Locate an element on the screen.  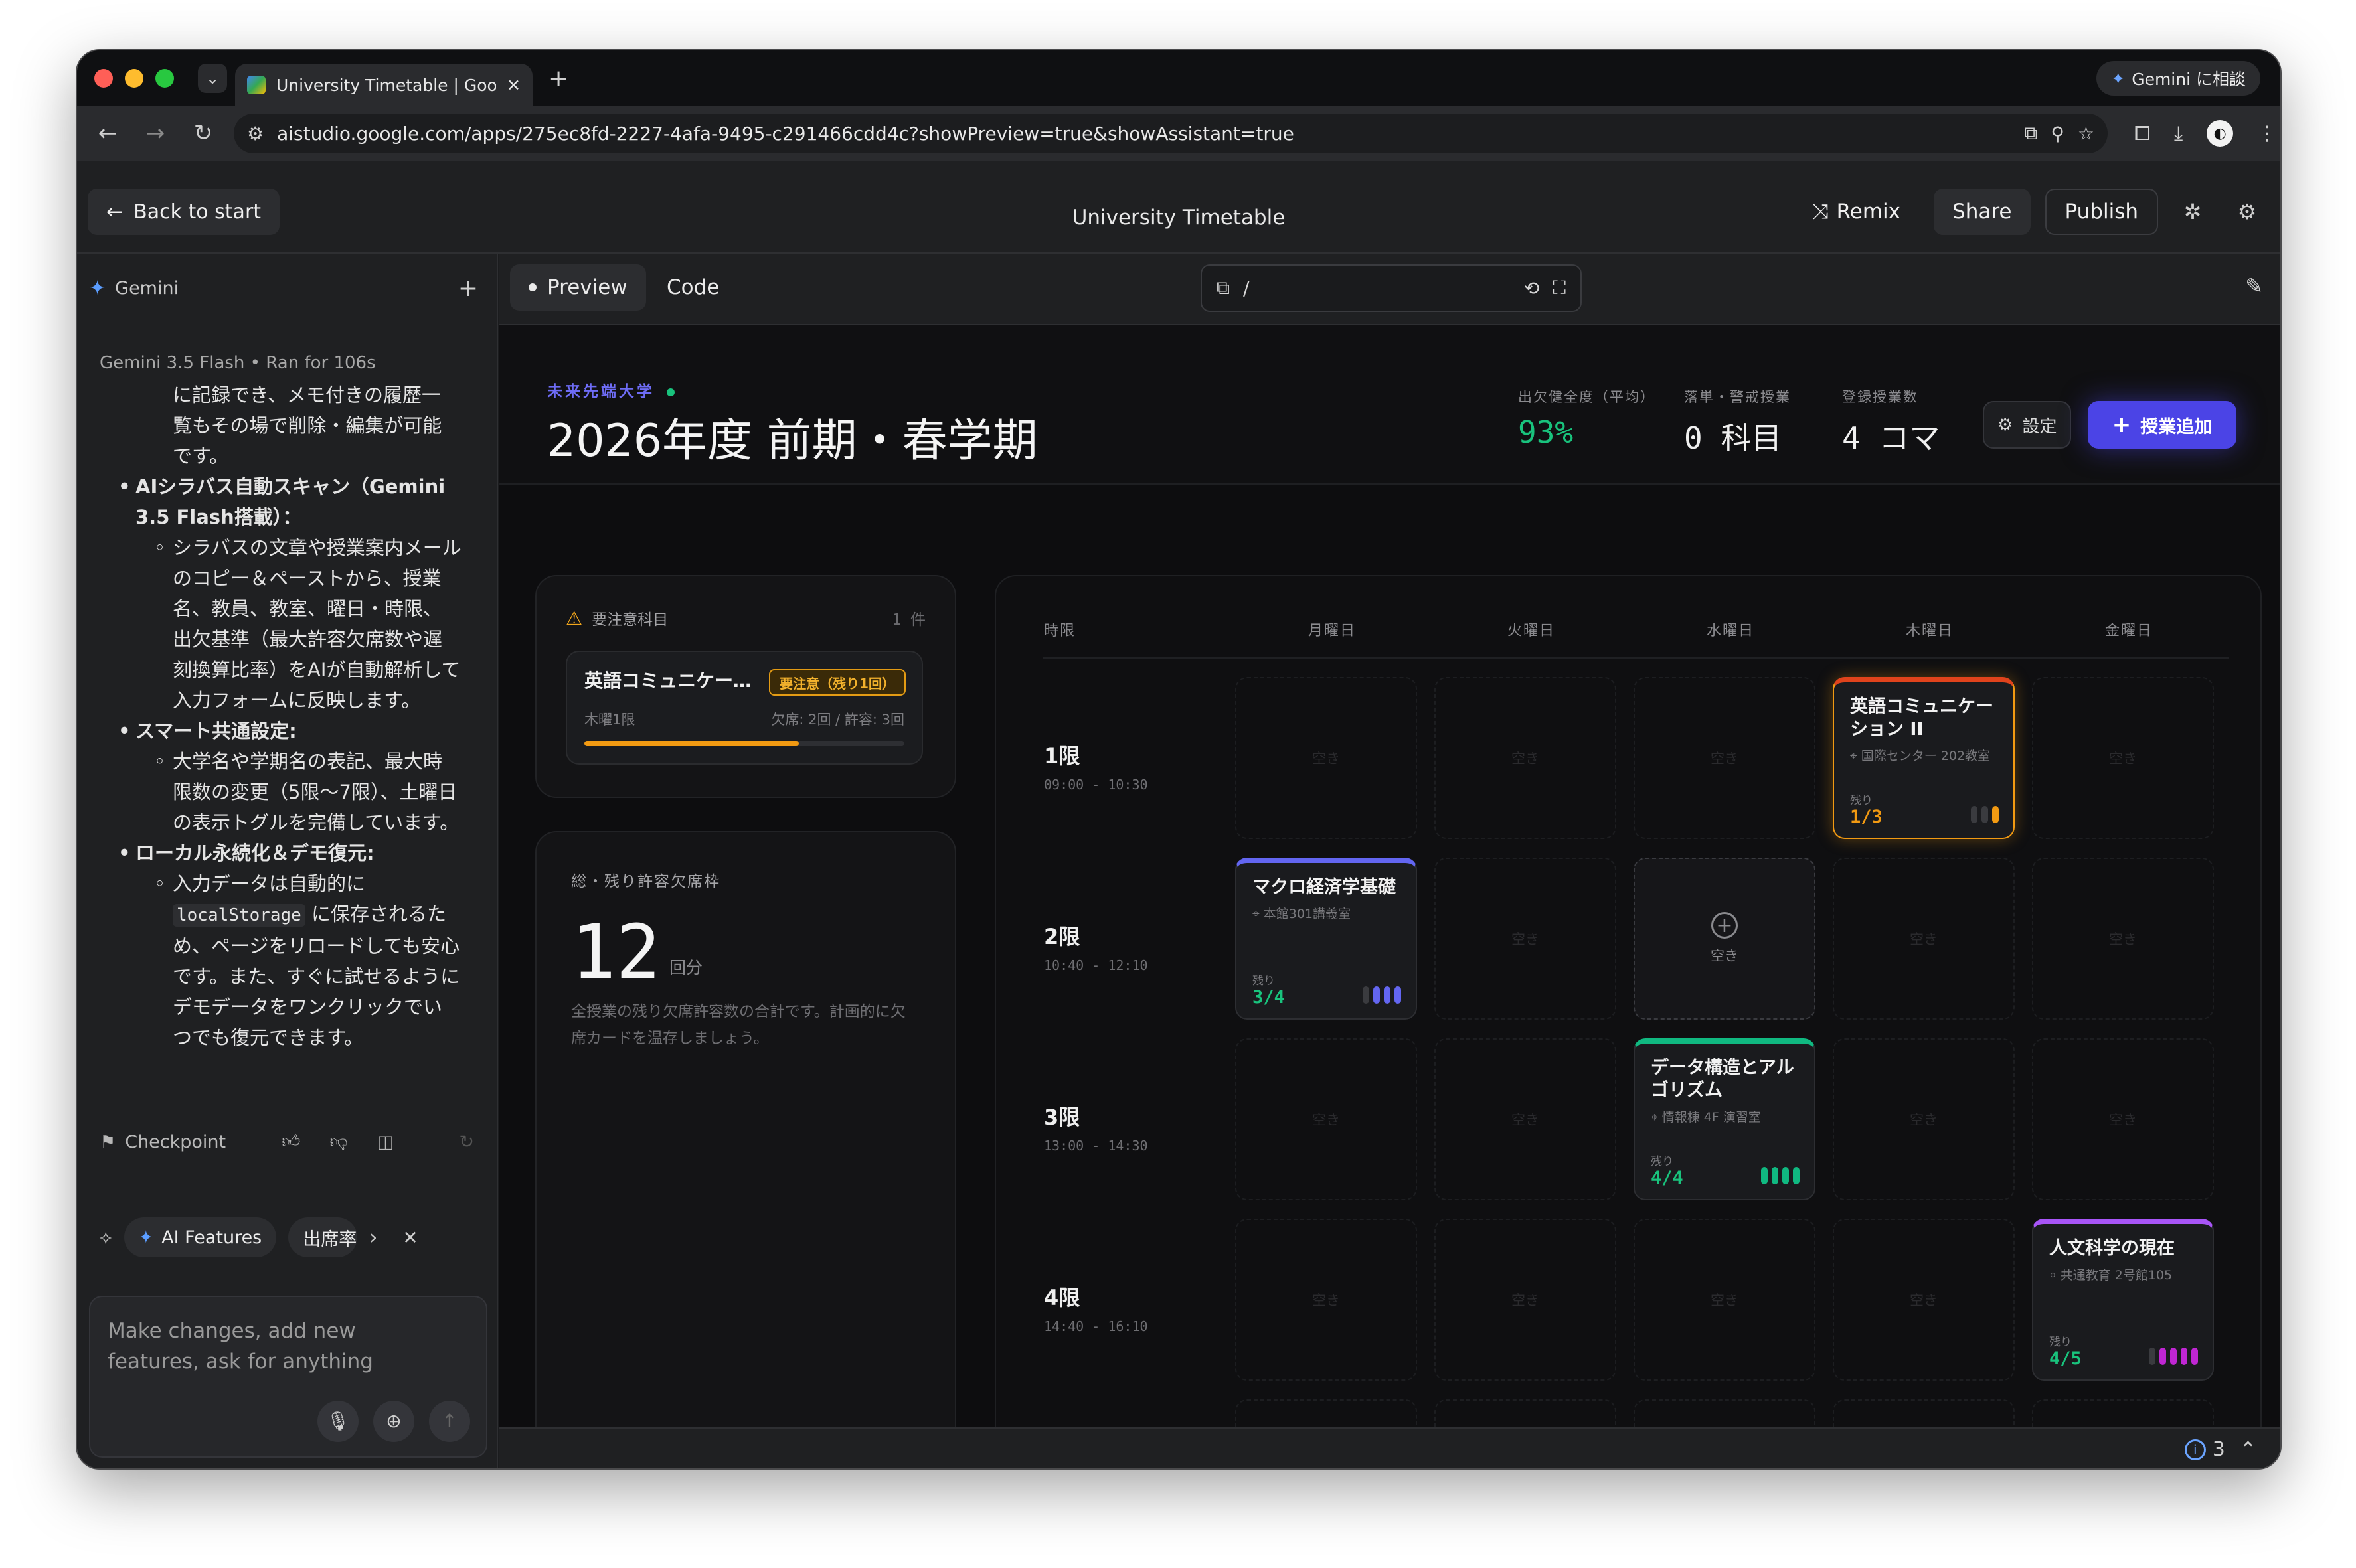
course-card: データ構造とアルゴリズム ⌖ 情報棟 4F 演習室 残り 4/4 is located at coordinates (1724, 1119).